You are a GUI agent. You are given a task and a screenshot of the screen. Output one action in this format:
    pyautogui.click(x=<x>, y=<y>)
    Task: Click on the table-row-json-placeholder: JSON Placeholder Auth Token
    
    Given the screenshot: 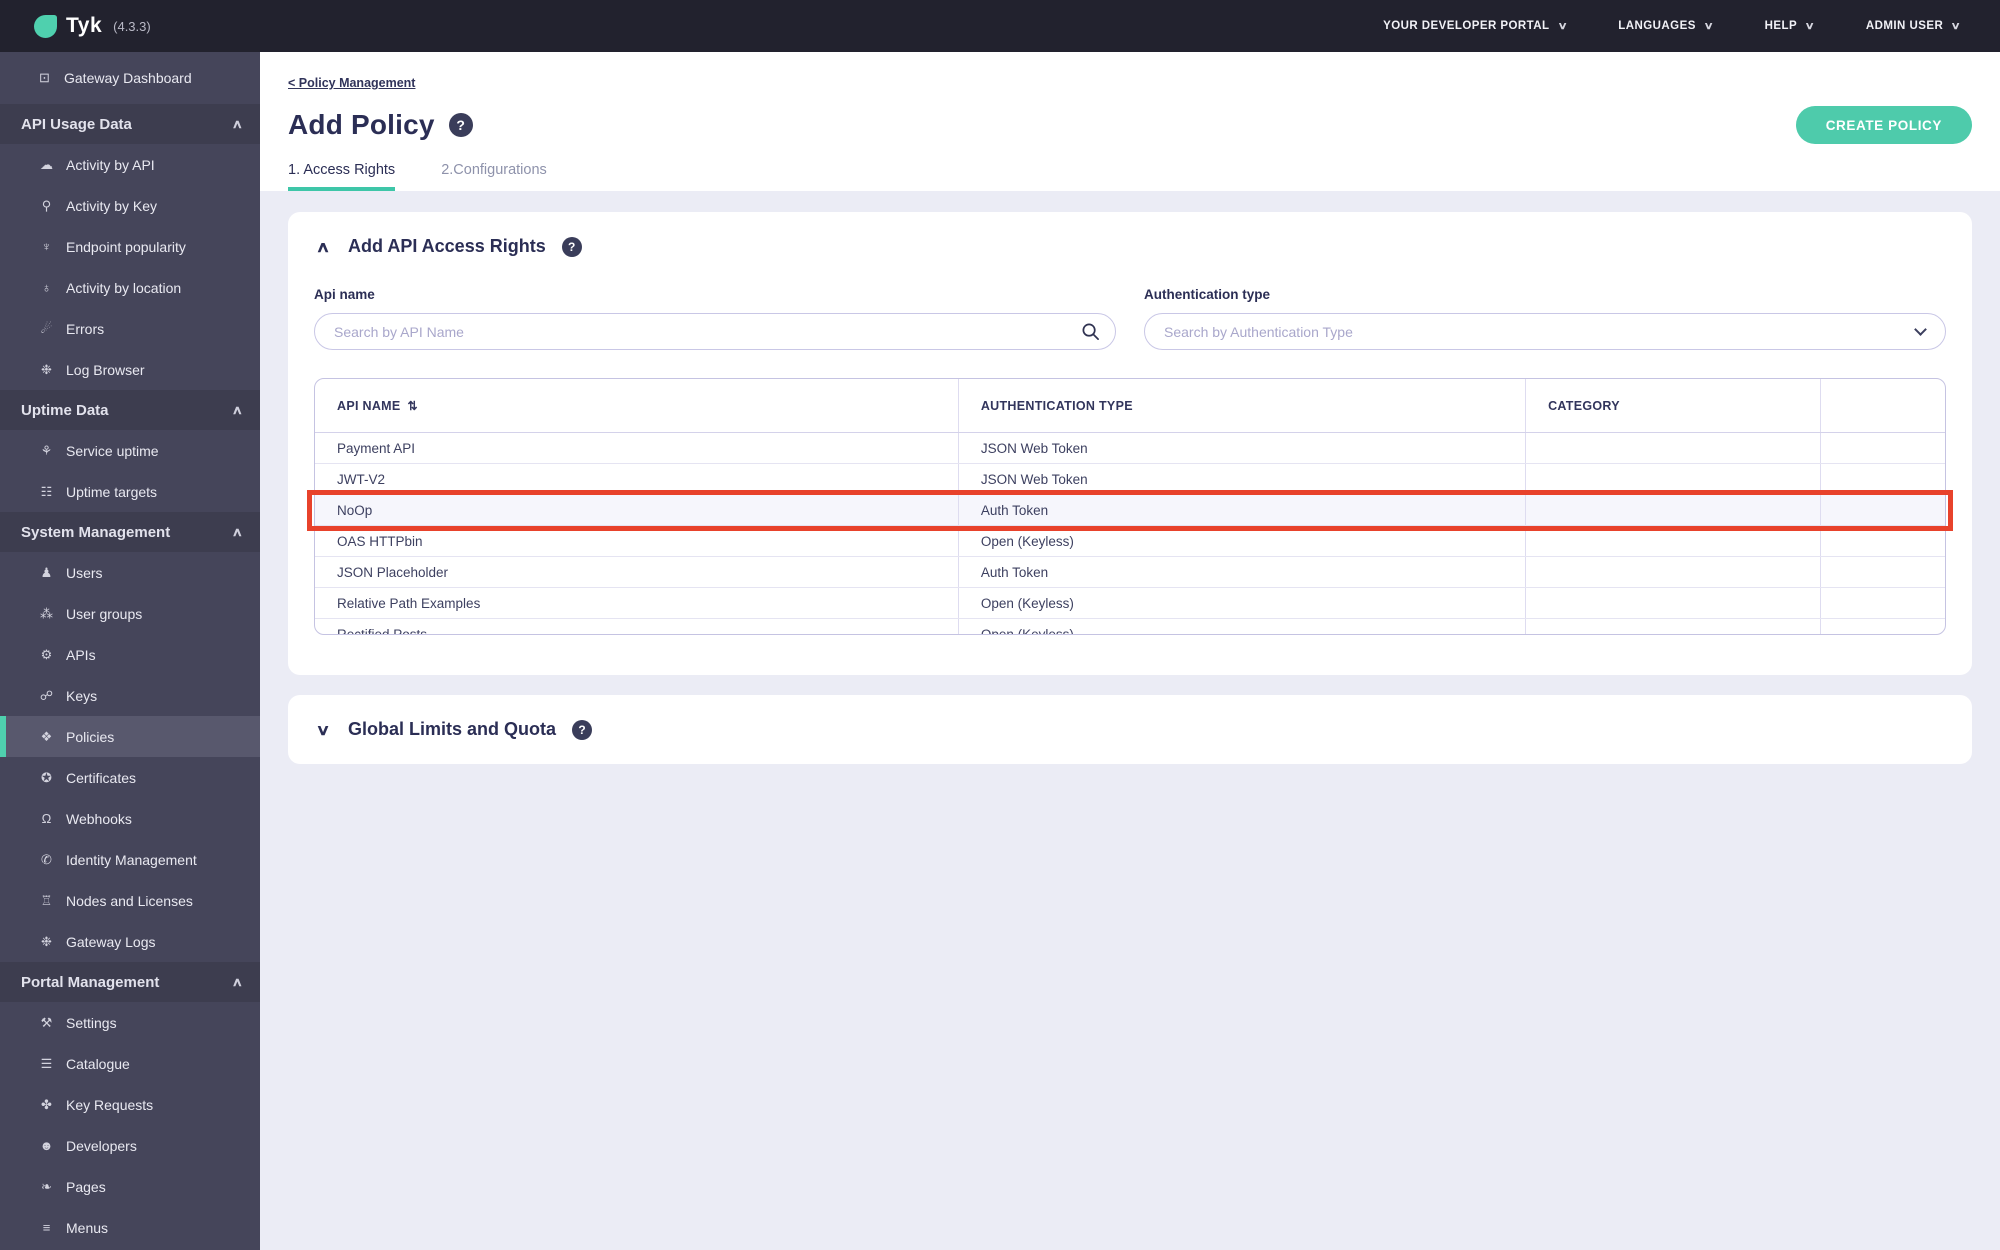 What is the action you would take?
    pyautogui.click(x=1130, y=572)
    